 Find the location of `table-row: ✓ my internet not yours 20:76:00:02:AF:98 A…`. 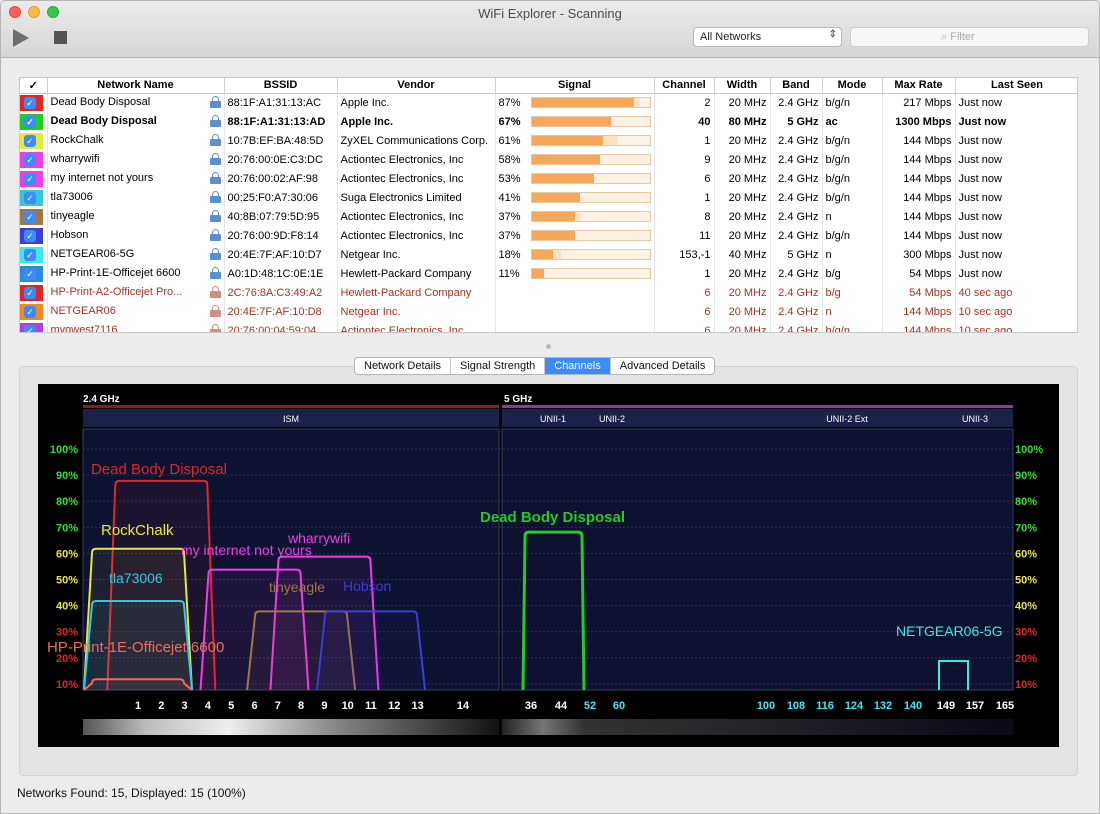

table-row: ✓ my internet not yours 20:76:00:02:AF:98 A… is located at coordinates (548, 178).